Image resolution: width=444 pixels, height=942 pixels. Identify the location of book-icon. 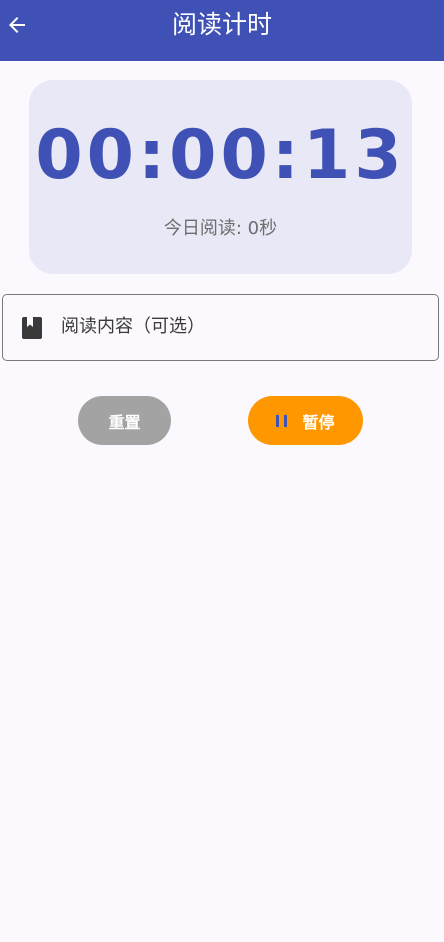
(32, 328).